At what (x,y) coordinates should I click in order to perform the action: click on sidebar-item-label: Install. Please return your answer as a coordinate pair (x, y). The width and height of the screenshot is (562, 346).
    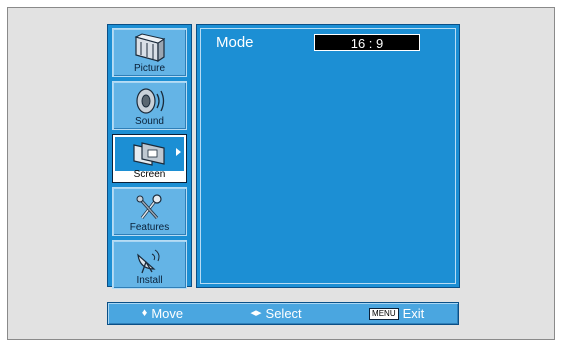
    Looking at the image, I should click on (149, 280).